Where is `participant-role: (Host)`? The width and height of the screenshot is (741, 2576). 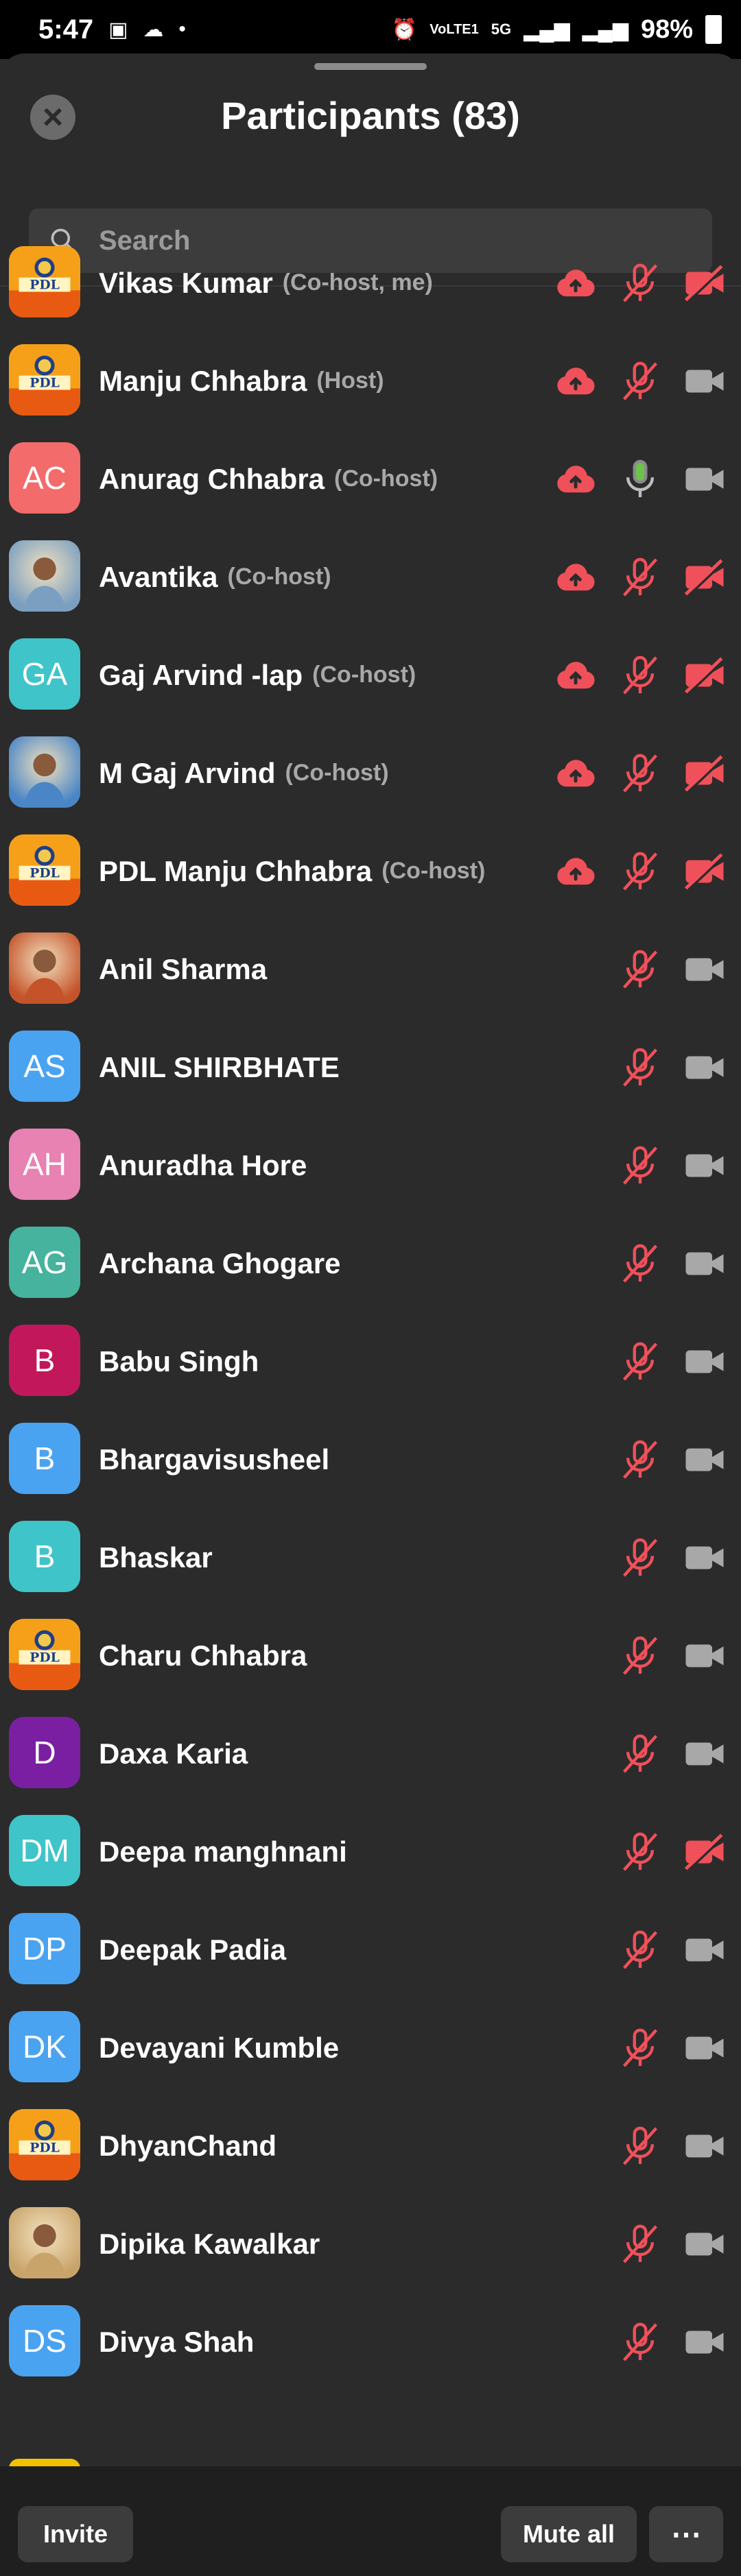
participant-role: (Host) is located at coordinates (350, 381).